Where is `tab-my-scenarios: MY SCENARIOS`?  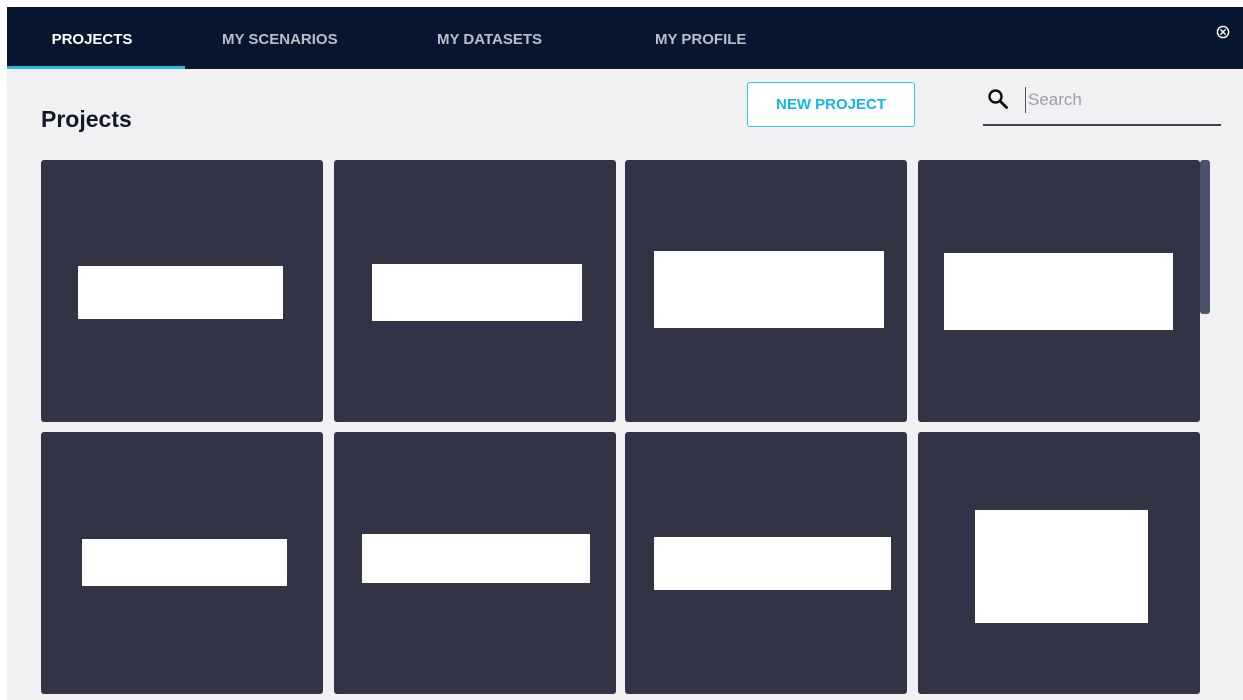
tab-my-scenarios: MY SCENARIOS is located at coordinates (280, 38).